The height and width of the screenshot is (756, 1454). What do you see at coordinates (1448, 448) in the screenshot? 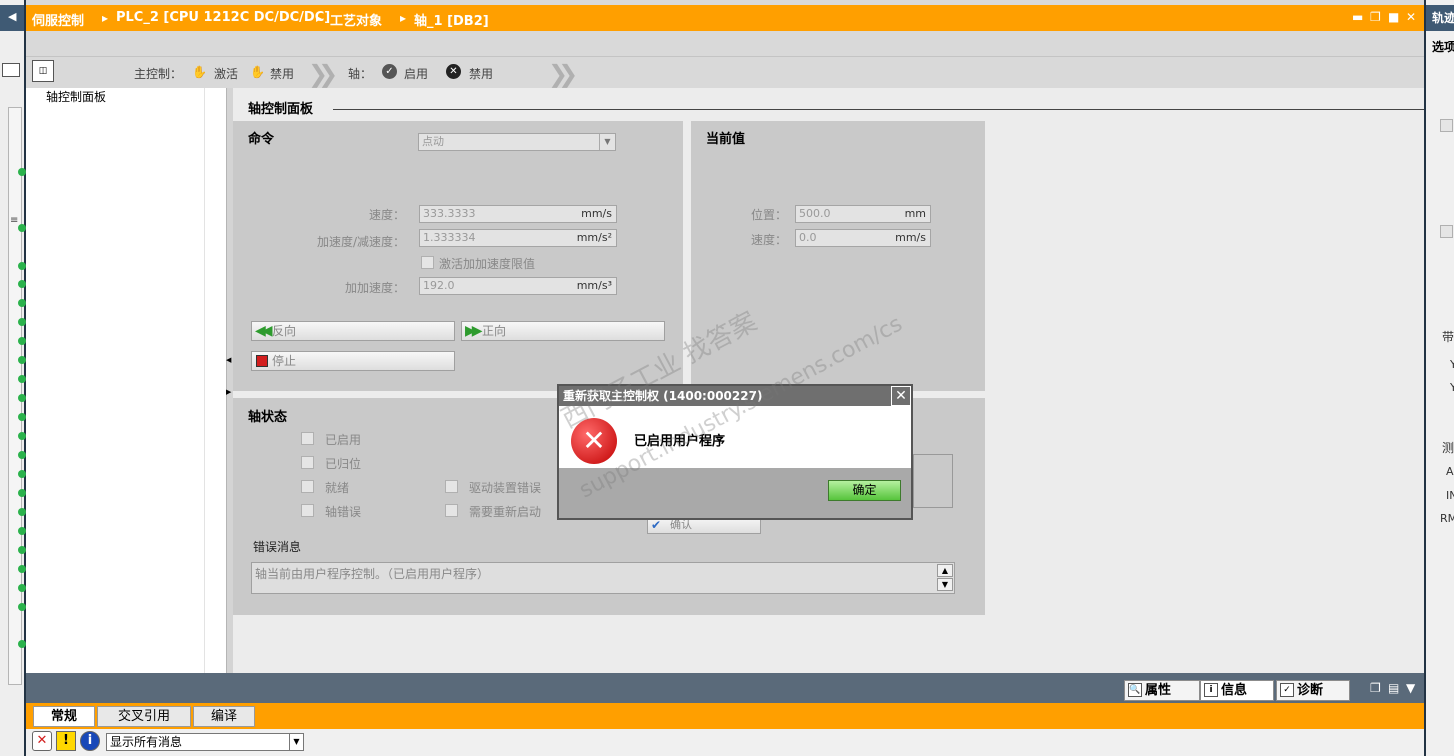
I see `right-text: 测` at bounding box center [1448, 448].